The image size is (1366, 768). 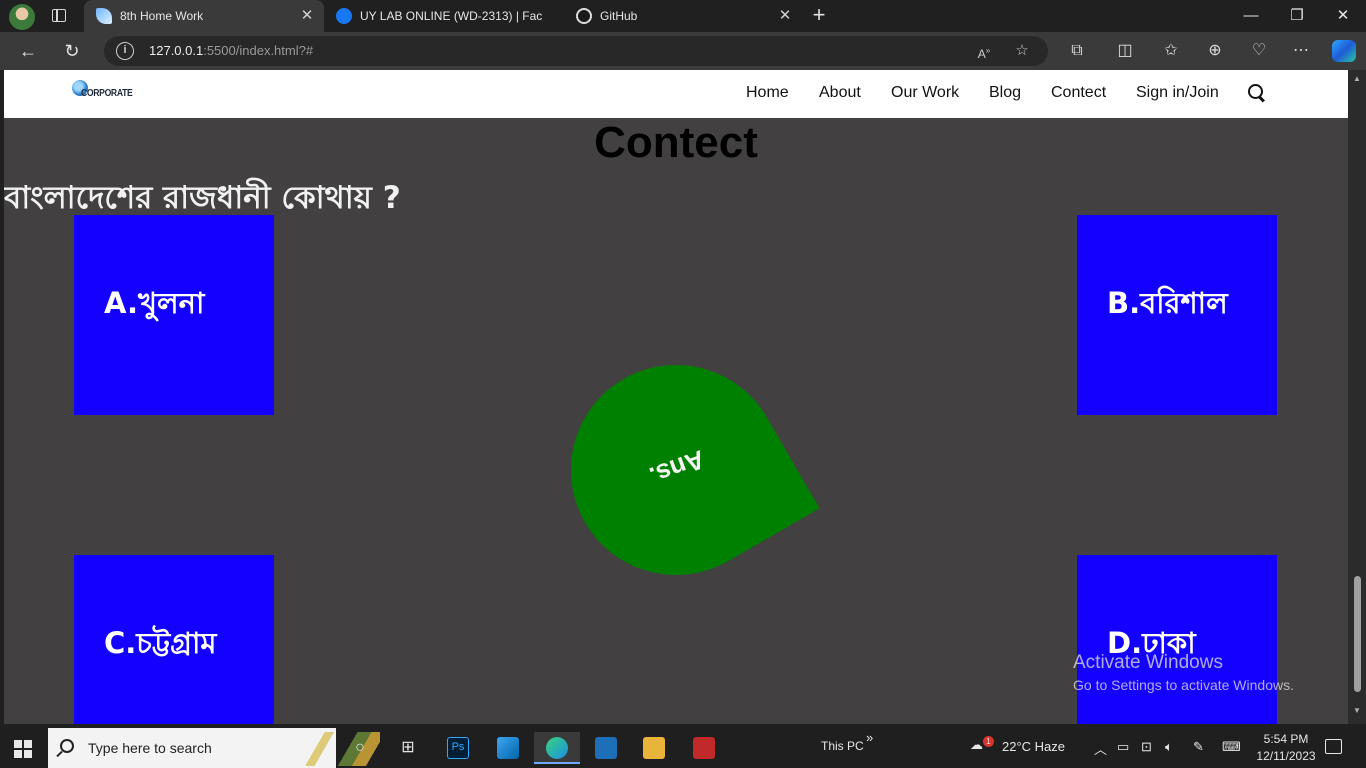 I want to click on vscode-live-favicon-icon, so click(x=104, y=16).